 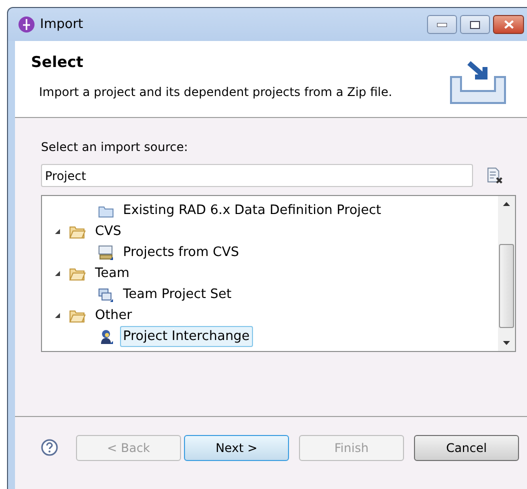 What do you see at coordinates (181, 253) in the screenshot?
I see `tree-item: Projects from CVS` at bounding box center [181, 253].